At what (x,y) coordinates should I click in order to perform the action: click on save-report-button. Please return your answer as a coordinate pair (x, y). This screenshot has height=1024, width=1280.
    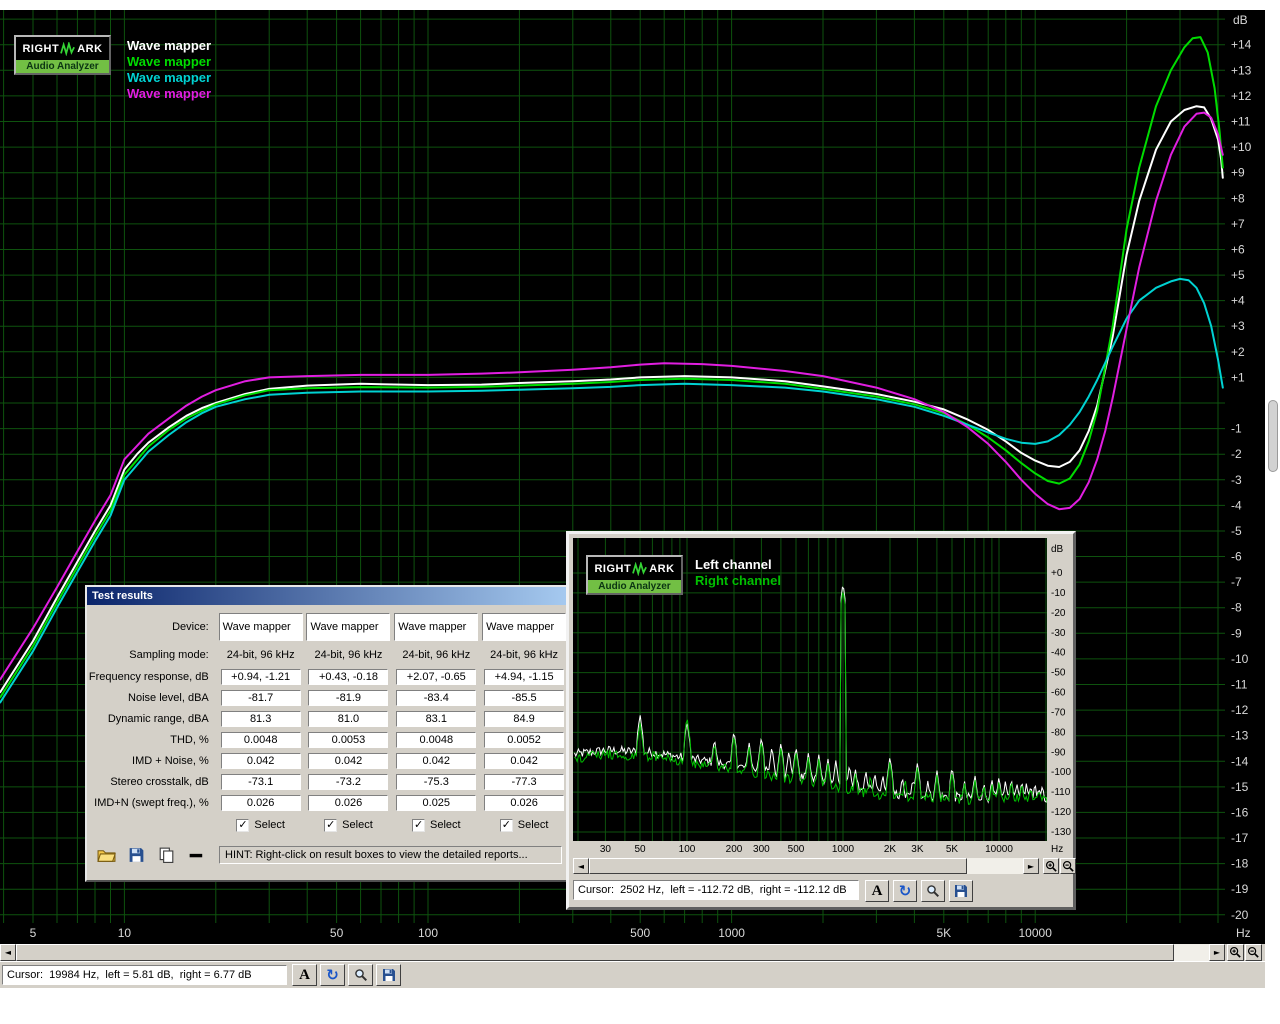
    Looking at the image, I should click on (136, 855).